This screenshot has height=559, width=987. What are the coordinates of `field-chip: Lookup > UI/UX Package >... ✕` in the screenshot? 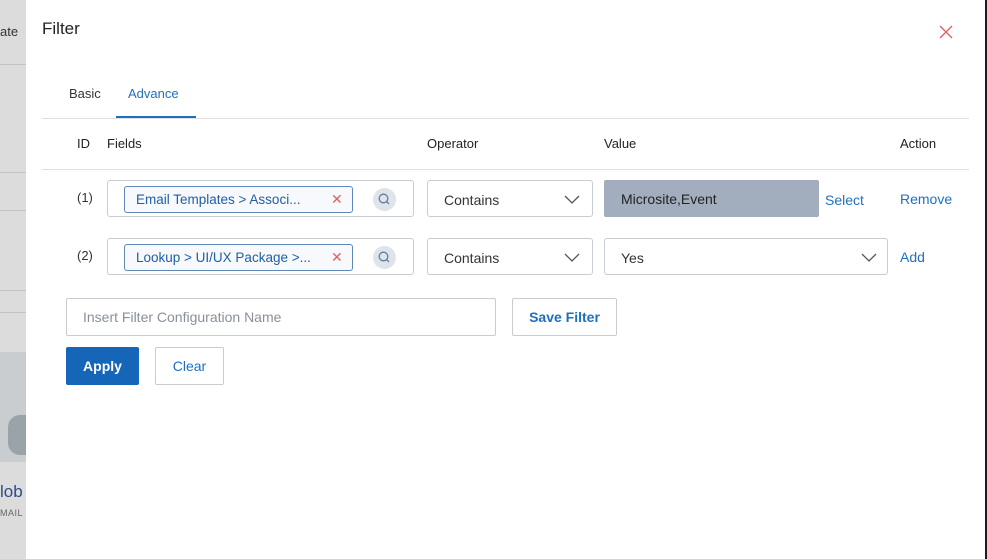 It's located at (238, 257).